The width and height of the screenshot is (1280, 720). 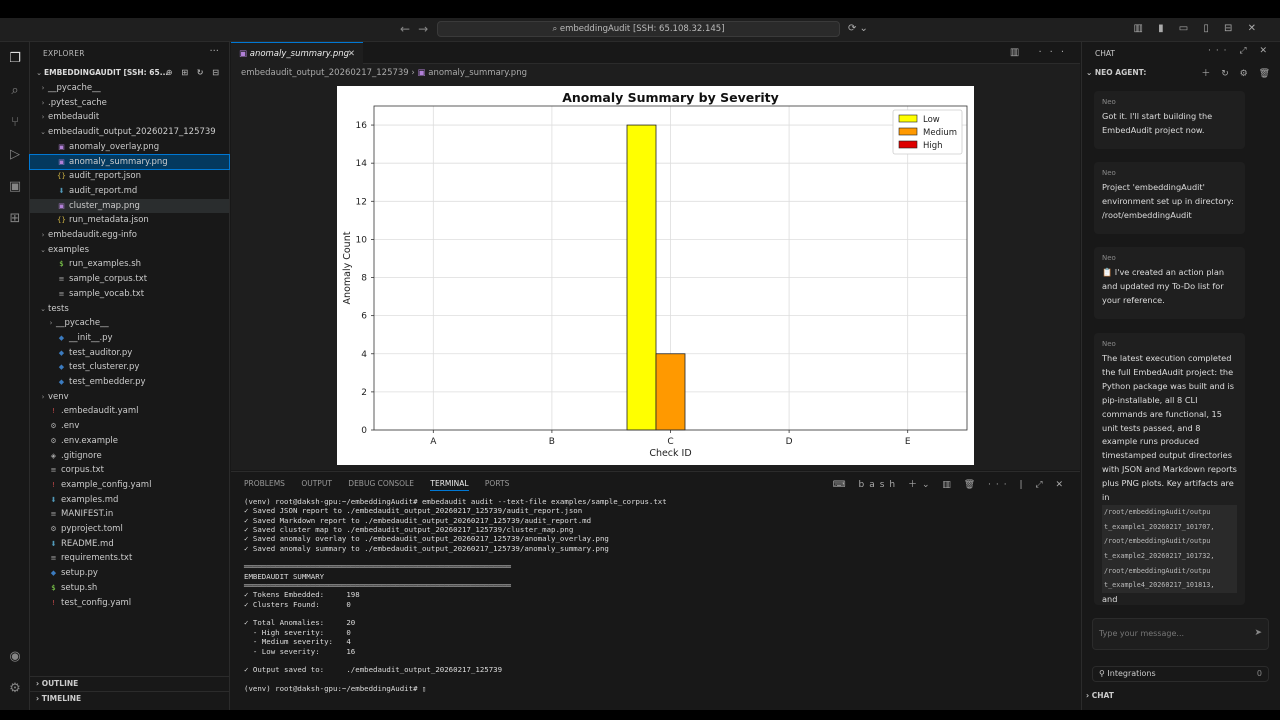 What do you see at coordinates (129, 117) in the screenshot?
I see `tree-folder: › embedaudit` at bounding box center [129, 117].